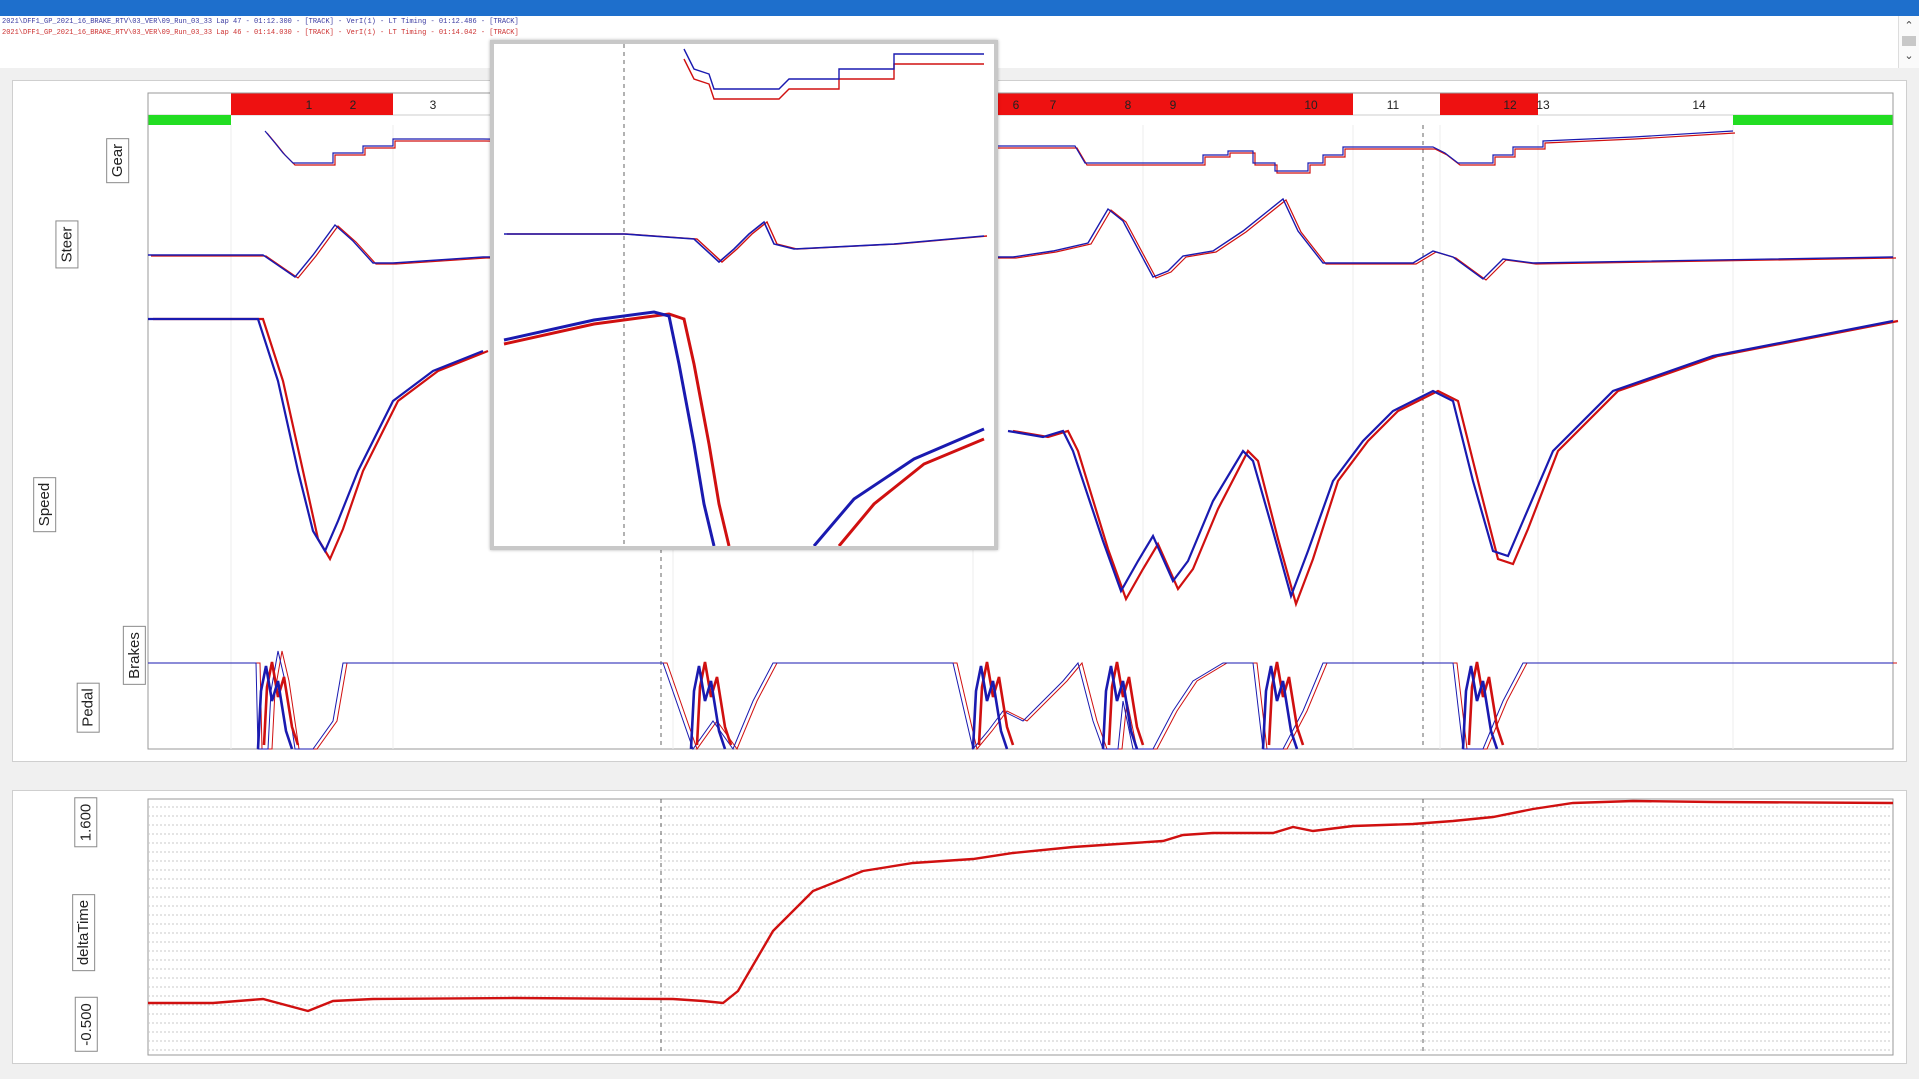 The image size is (1919, 1079). I want to click on lap-list-scrollbar: ⌃ ⌄, so click(1908, 42).